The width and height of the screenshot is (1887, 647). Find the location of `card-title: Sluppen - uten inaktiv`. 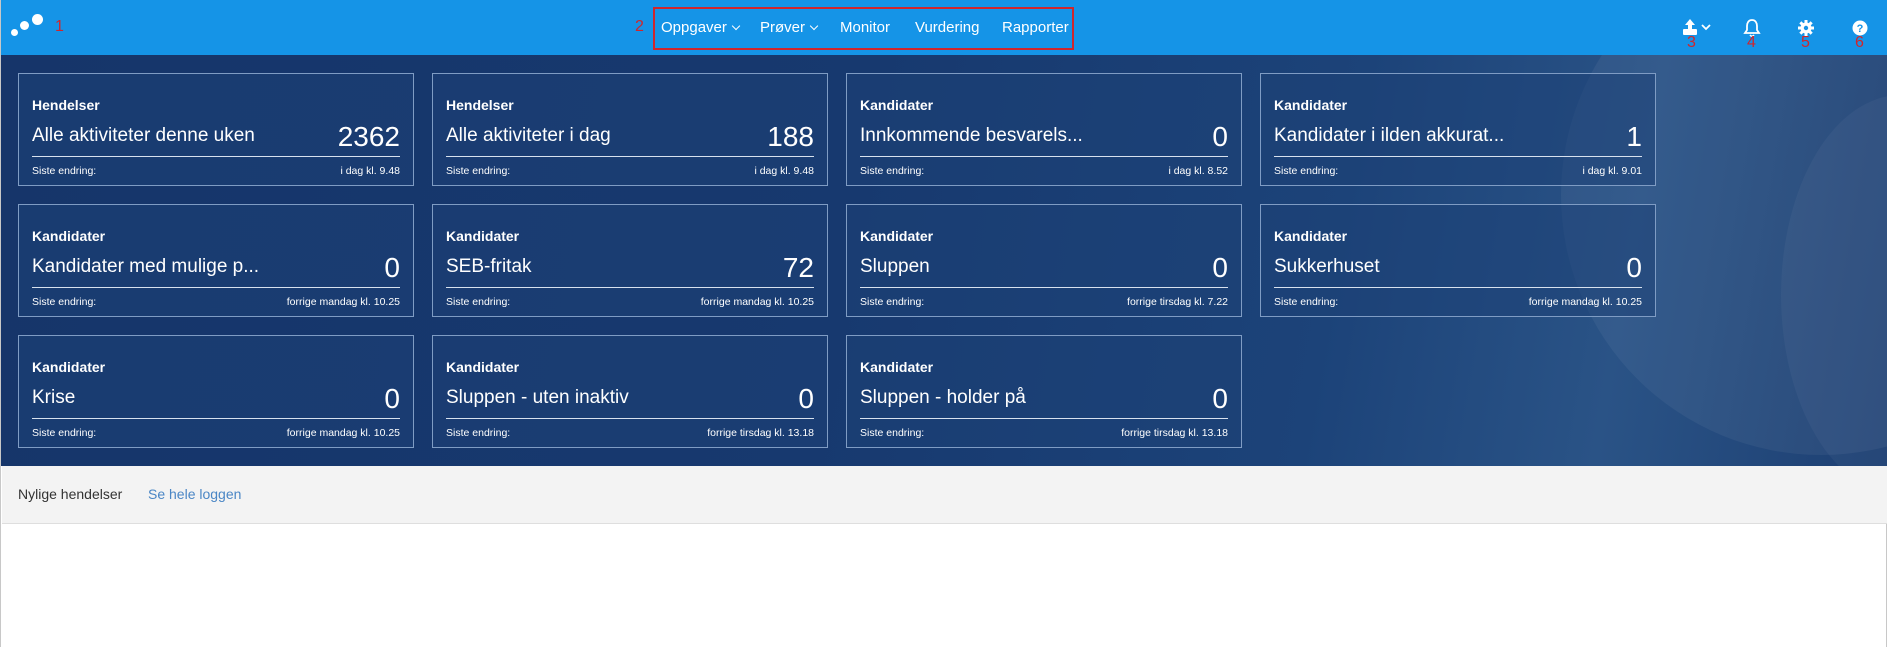

card-title: Sluppen - uten inaktiv is located at coordinates (537, 397).